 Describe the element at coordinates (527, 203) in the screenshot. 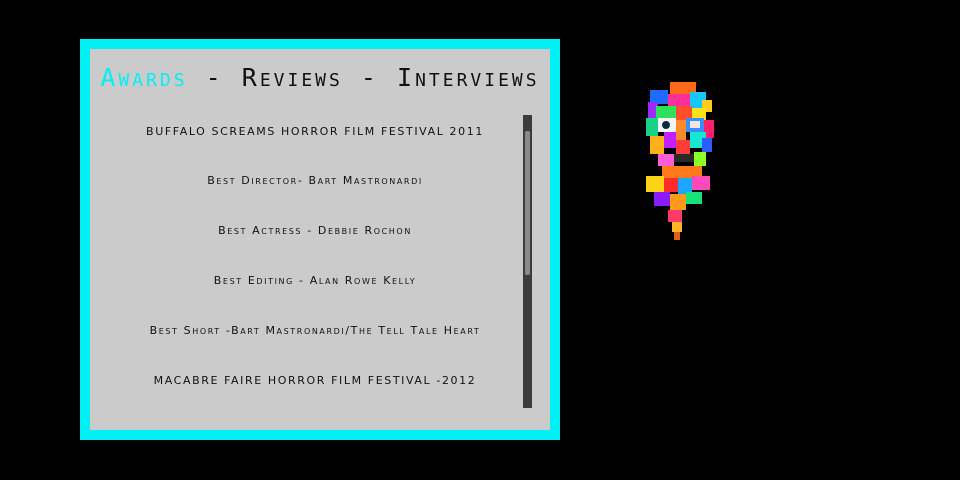

I see `scrollbar-thumb` at that location.